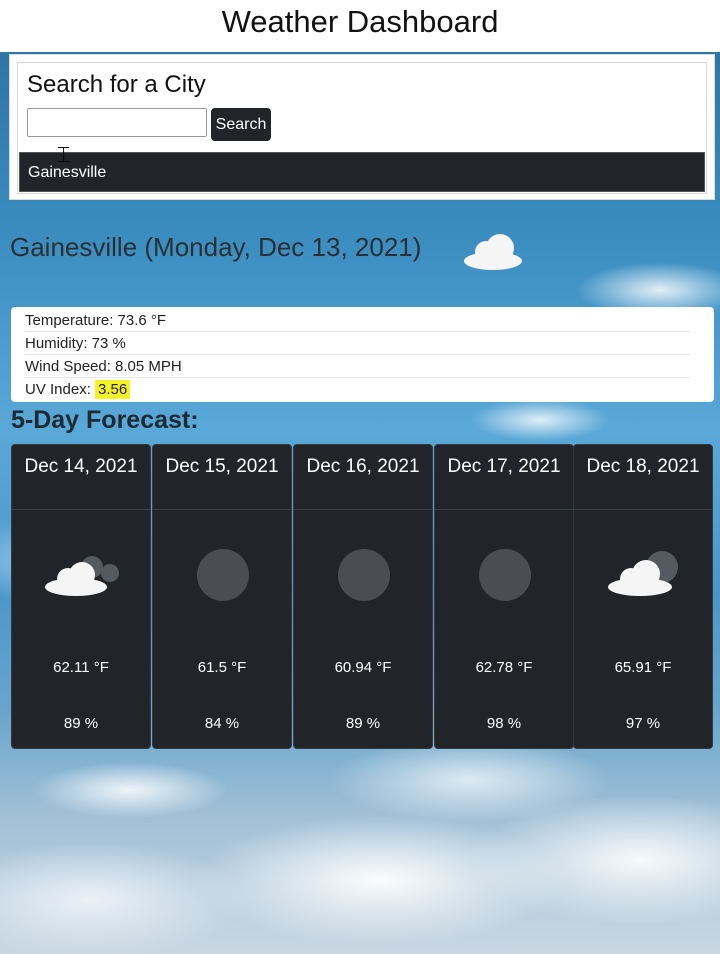 This screenshot has width=720, height=954. I want to click on forecast-card: Dec 18, 2021 65.91 °F 97 %, so click(643, 596).